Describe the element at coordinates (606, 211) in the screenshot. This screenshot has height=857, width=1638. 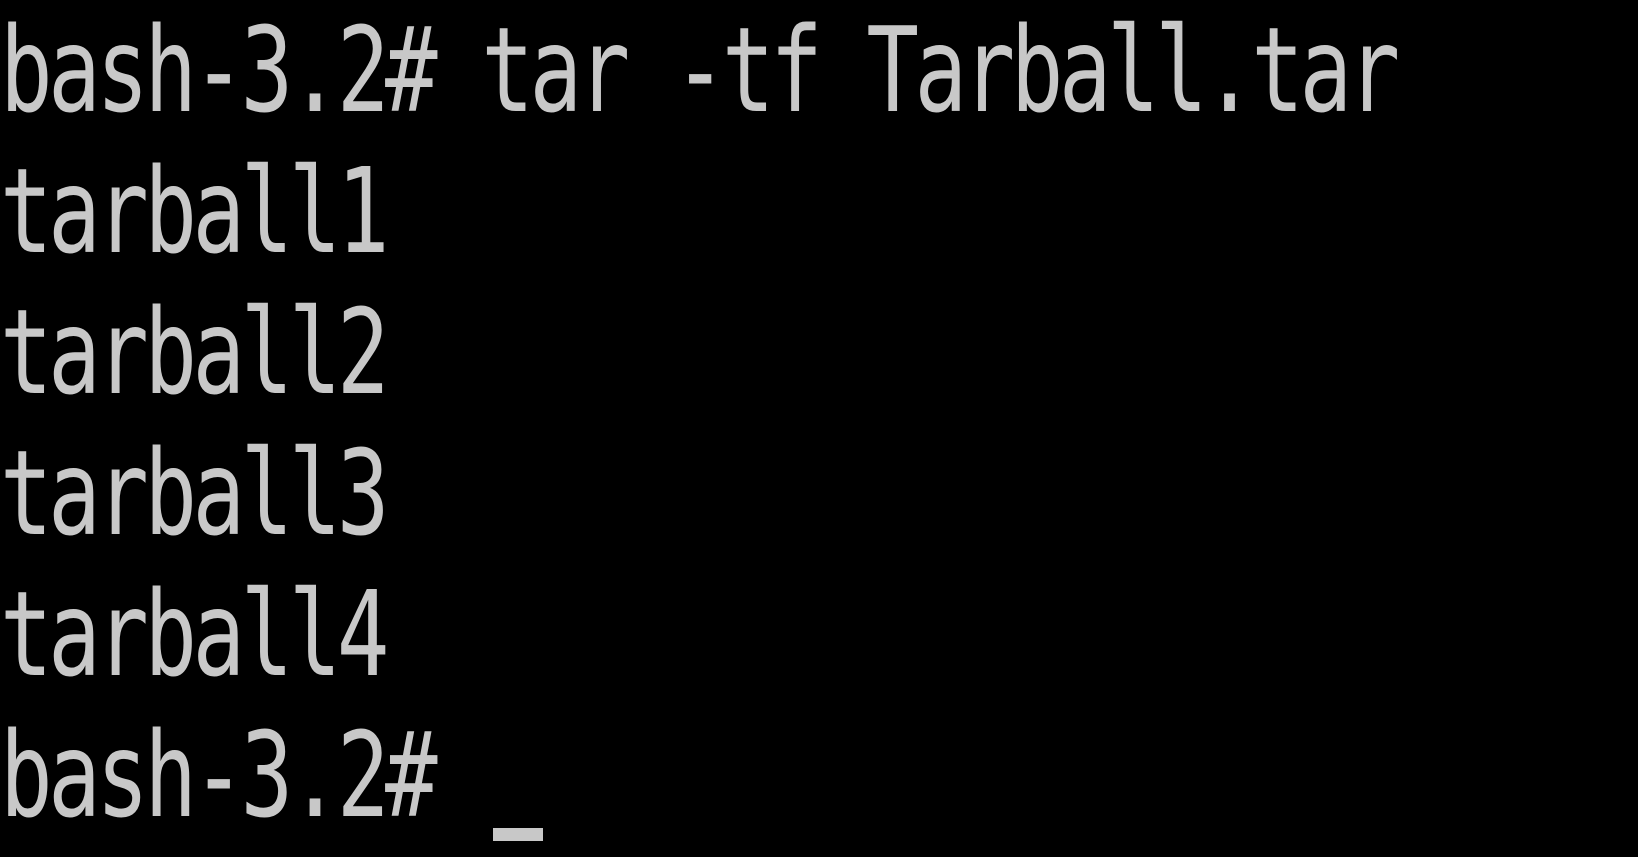
I see `output-line: tarball1` at that location.